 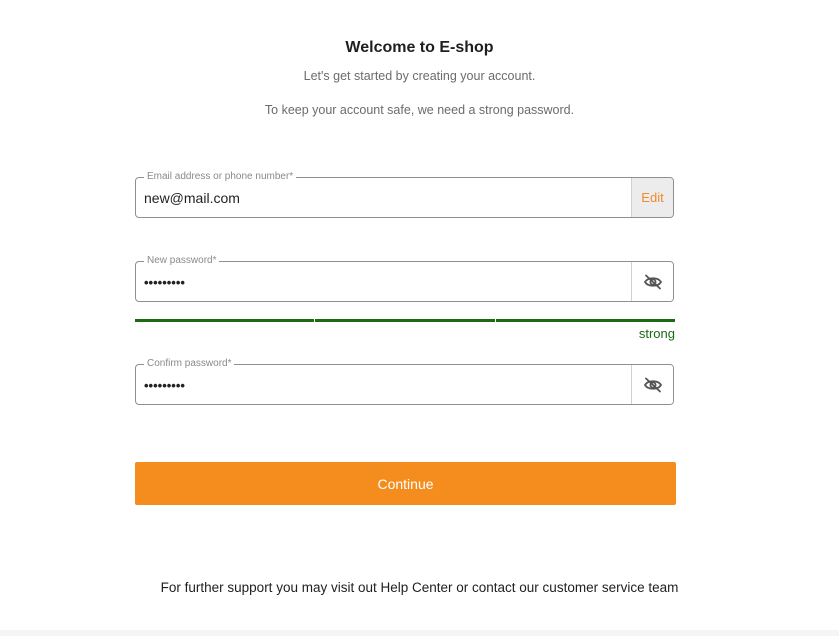 I want to click on password-strength-bar, so click(x=405, y=320).